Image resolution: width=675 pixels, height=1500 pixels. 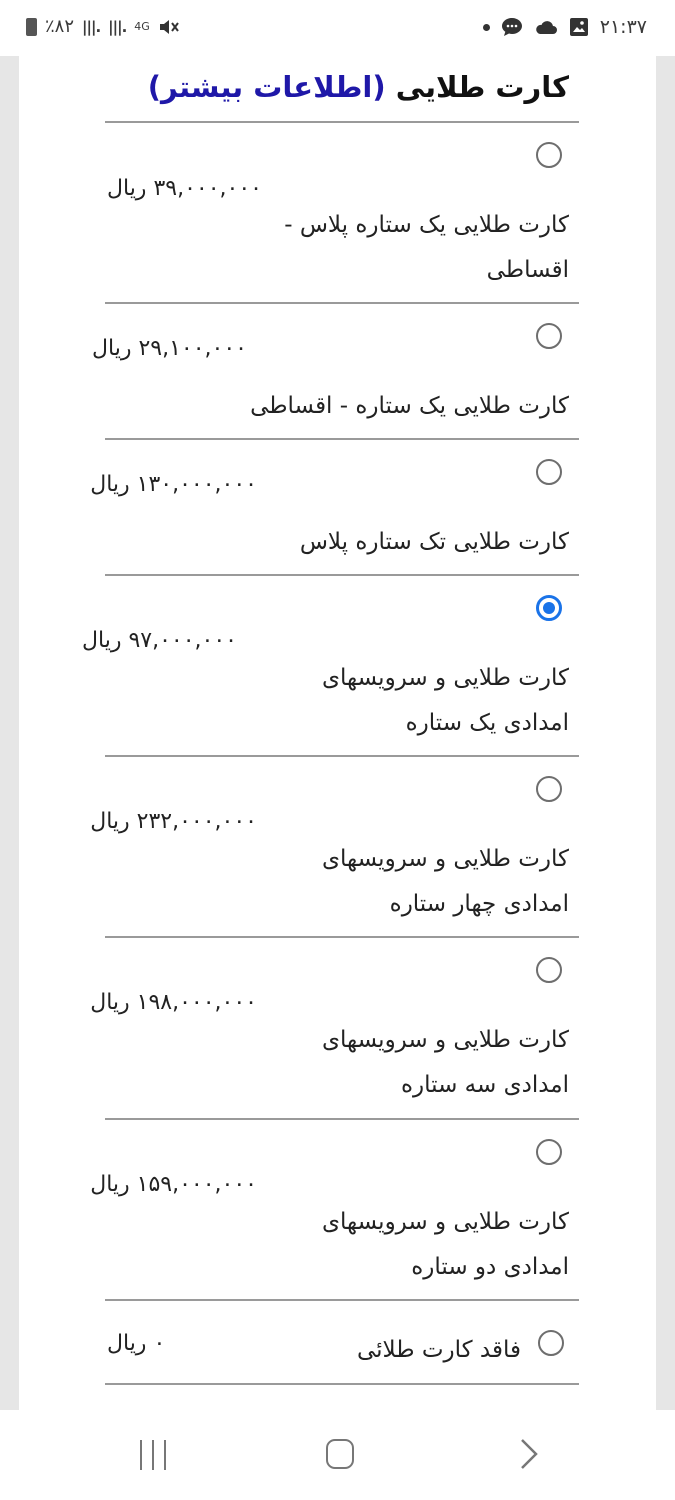 What do you see at coordinates (337, 28) in the screenshot?
I see `status-bar: ٪۸۲ |||. |||. 4G ۲۱:۳۷` at bounding box center [337, 28].